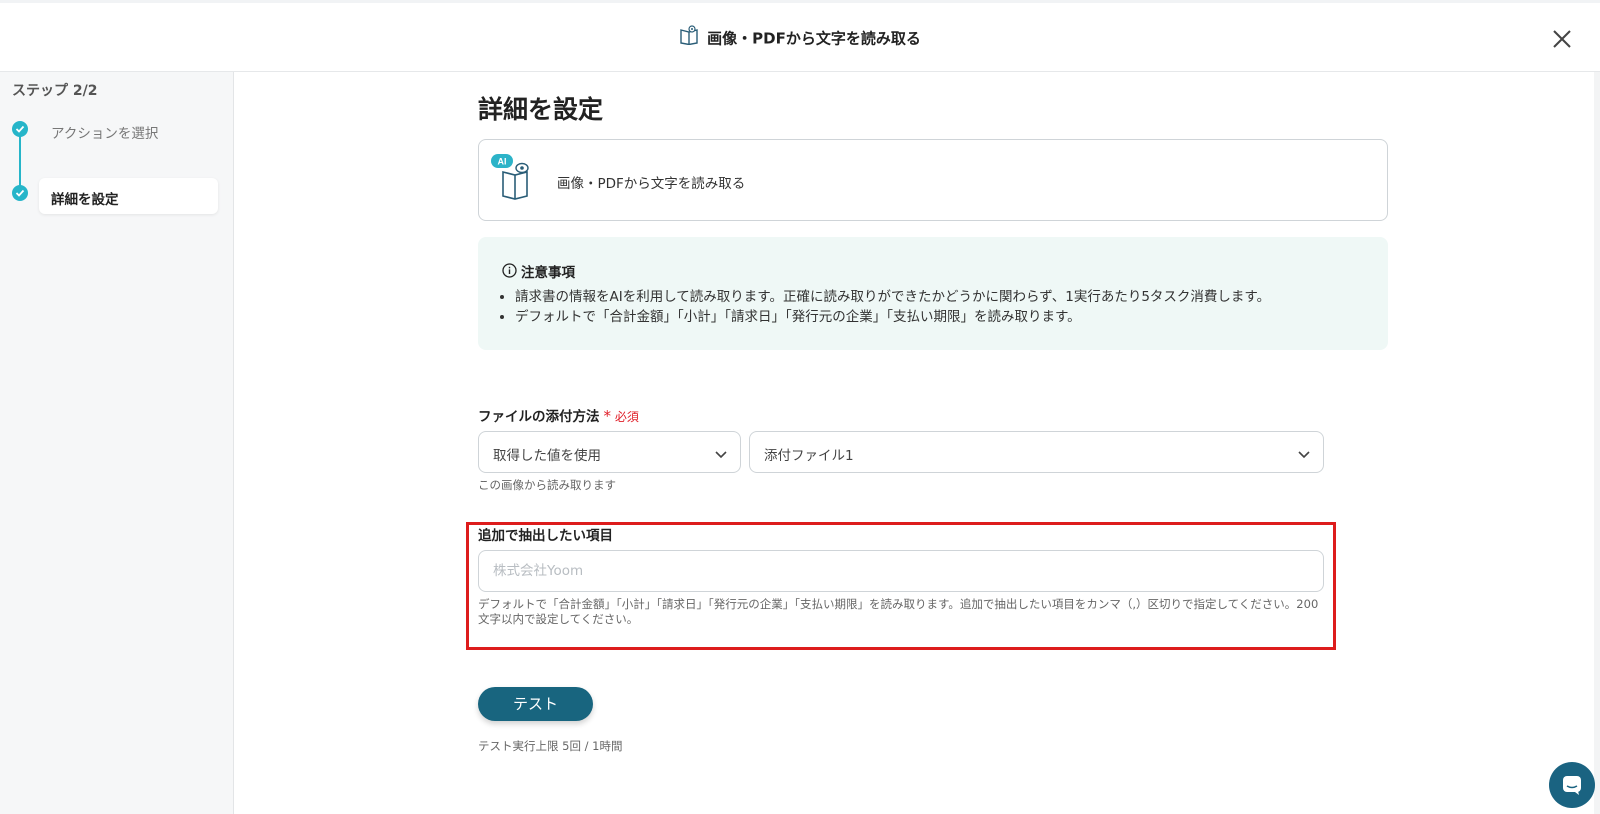 The image size is (1600, 814). I want to click on required-marker: * 必須, so click(621, 416).